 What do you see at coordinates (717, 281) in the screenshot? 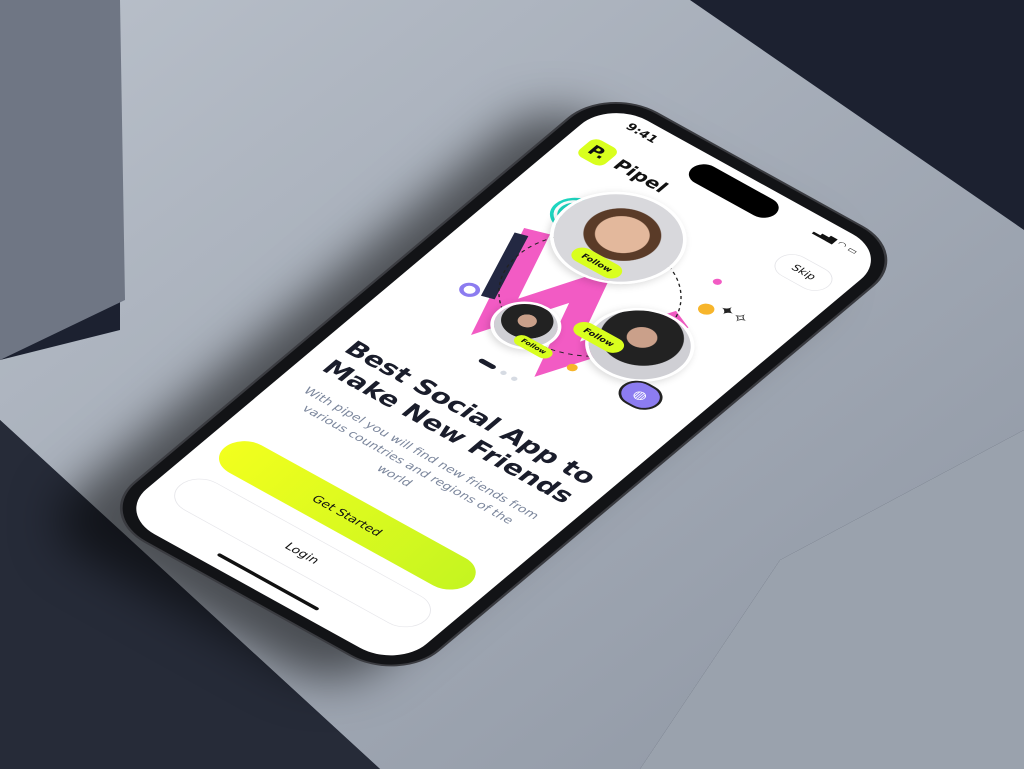
I see `pink-dot` at bounding box center [717, 281].